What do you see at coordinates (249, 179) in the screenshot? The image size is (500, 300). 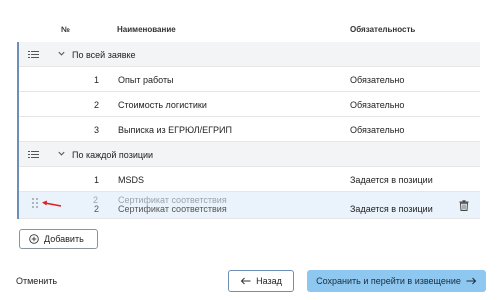 I see `table-row: 1 MSDS Задается в позиции` at bounding box center [249, 179].